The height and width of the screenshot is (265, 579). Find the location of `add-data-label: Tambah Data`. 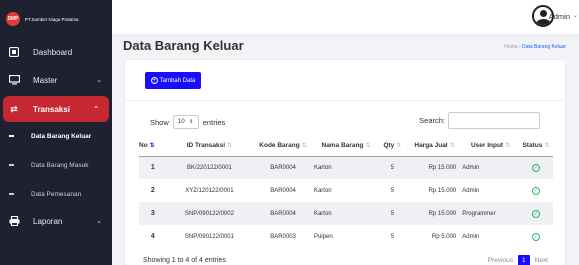

add-data-label: Tambah Data is located at coordinates (177, 80).